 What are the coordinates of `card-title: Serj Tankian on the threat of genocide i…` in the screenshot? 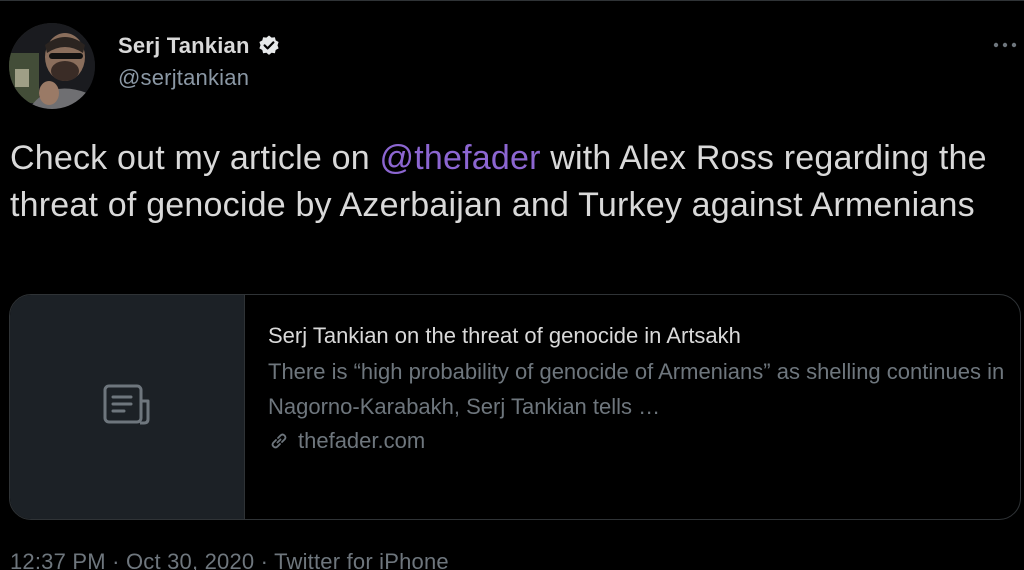 It's located at (638, 336).